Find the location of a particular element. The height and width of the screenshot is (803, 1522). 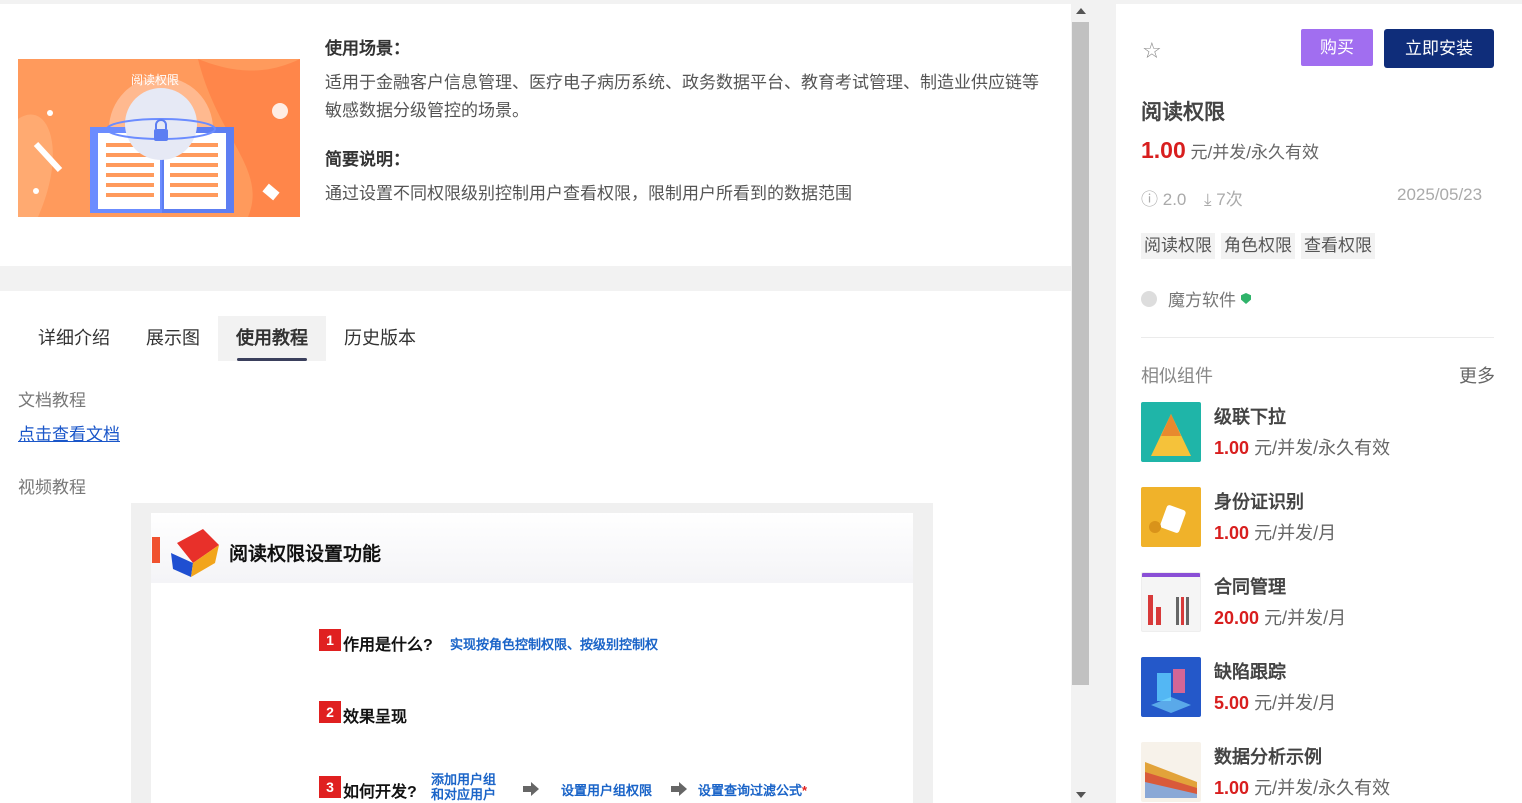

tag: 阅读权限 is located at coordinates (1178, 246).